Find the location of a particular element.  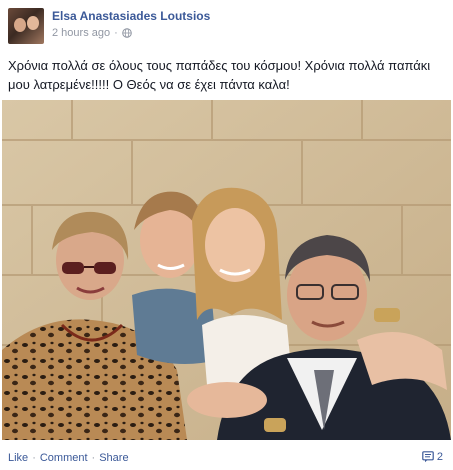

author-avatar is located at coordinates (26, 26).